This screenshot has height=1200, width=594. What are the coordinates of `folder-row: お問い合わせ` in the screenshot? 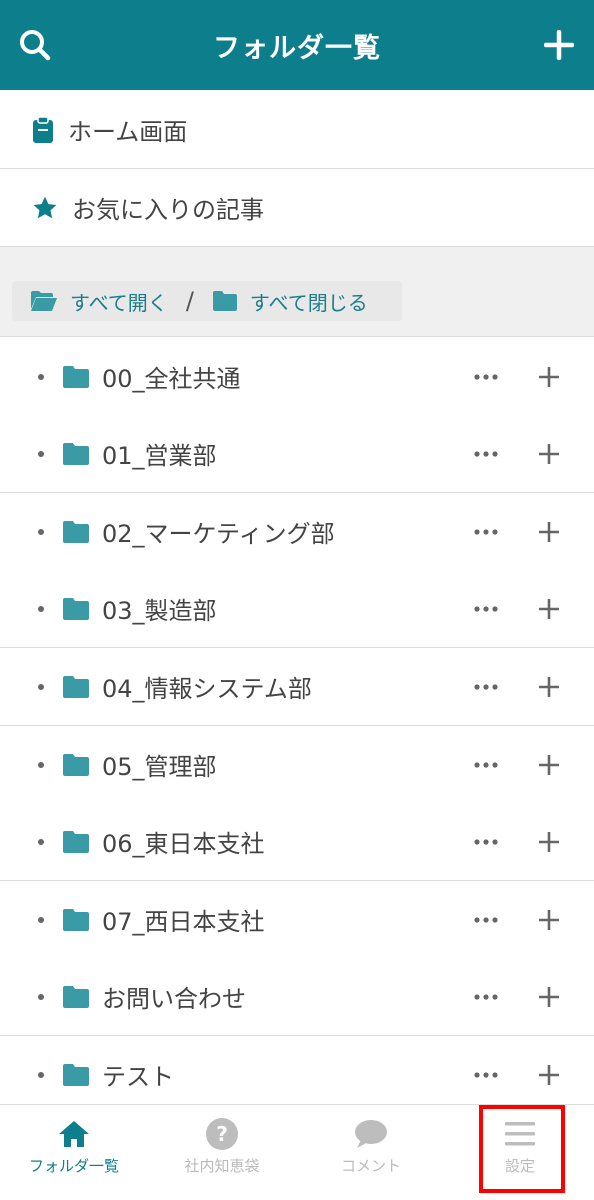 It's located at (297, 997).